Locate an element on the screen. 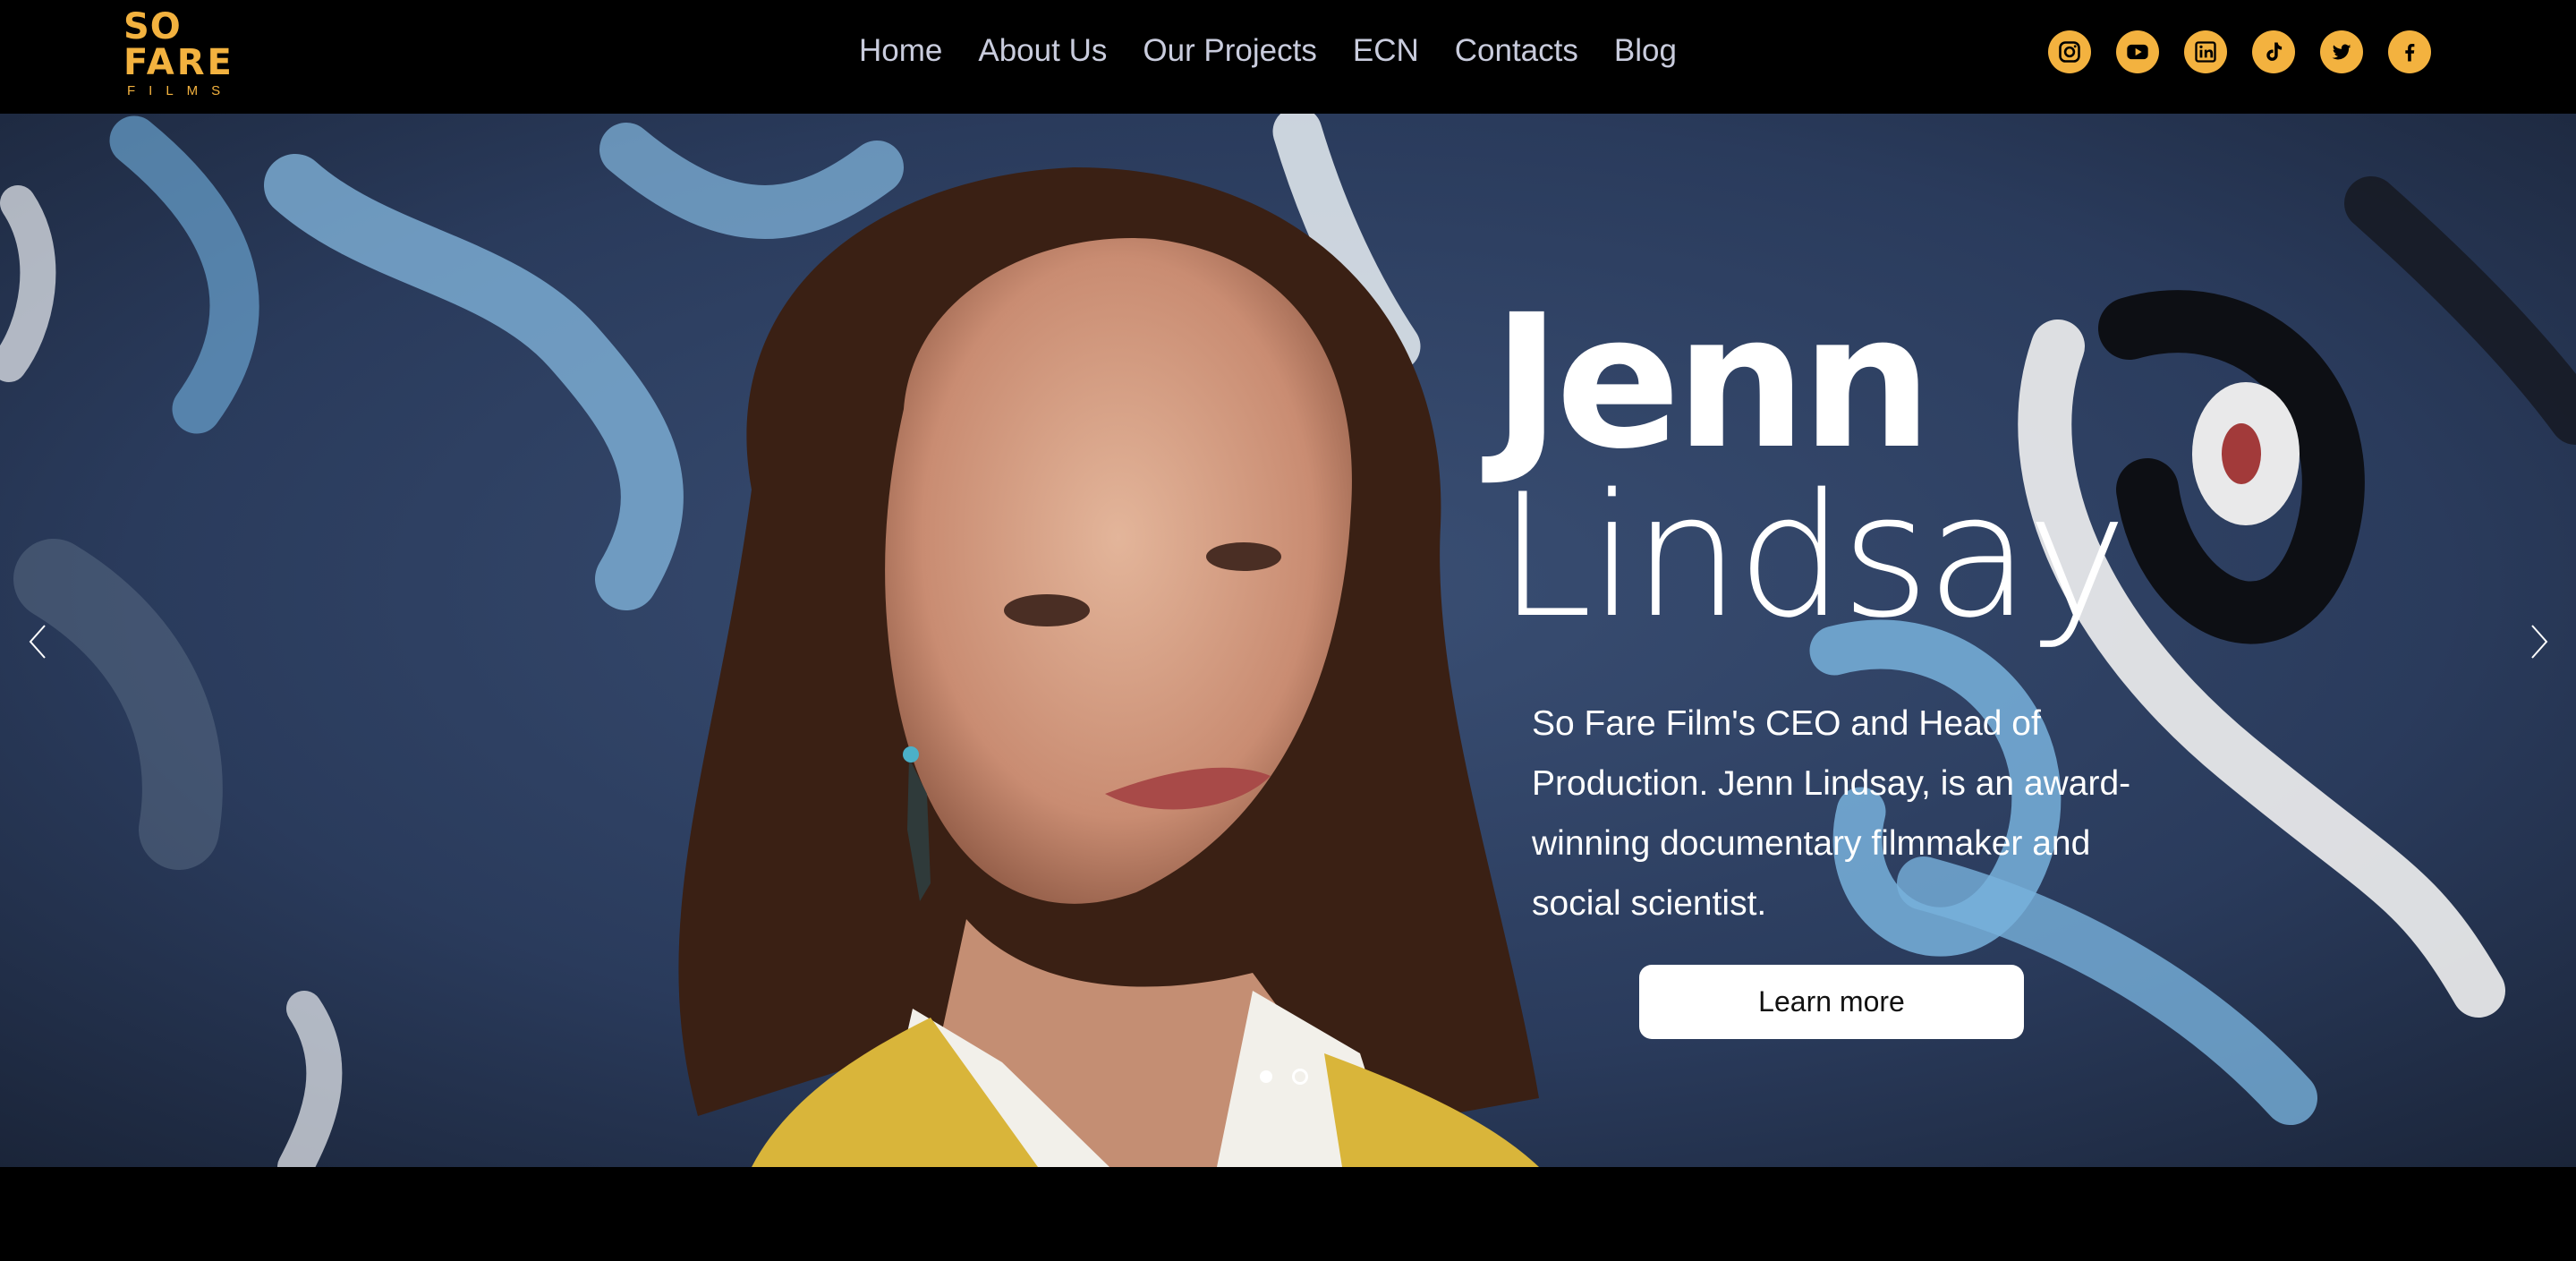 The image size is (2576, 1261). twitter-icon is located at coordinates (2341, 51).